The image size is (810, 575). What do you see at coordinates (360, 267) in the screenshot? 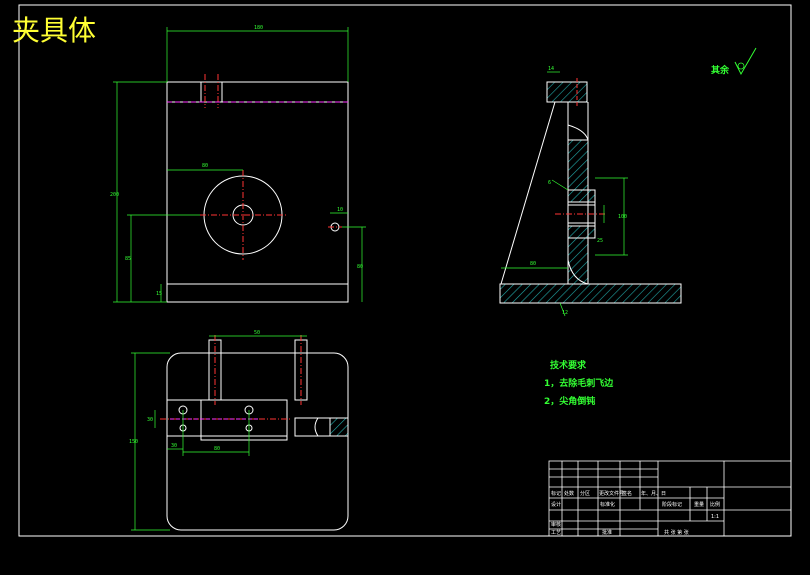
I see `dim-right-height-text: 80` at bounding box center [360, 267].